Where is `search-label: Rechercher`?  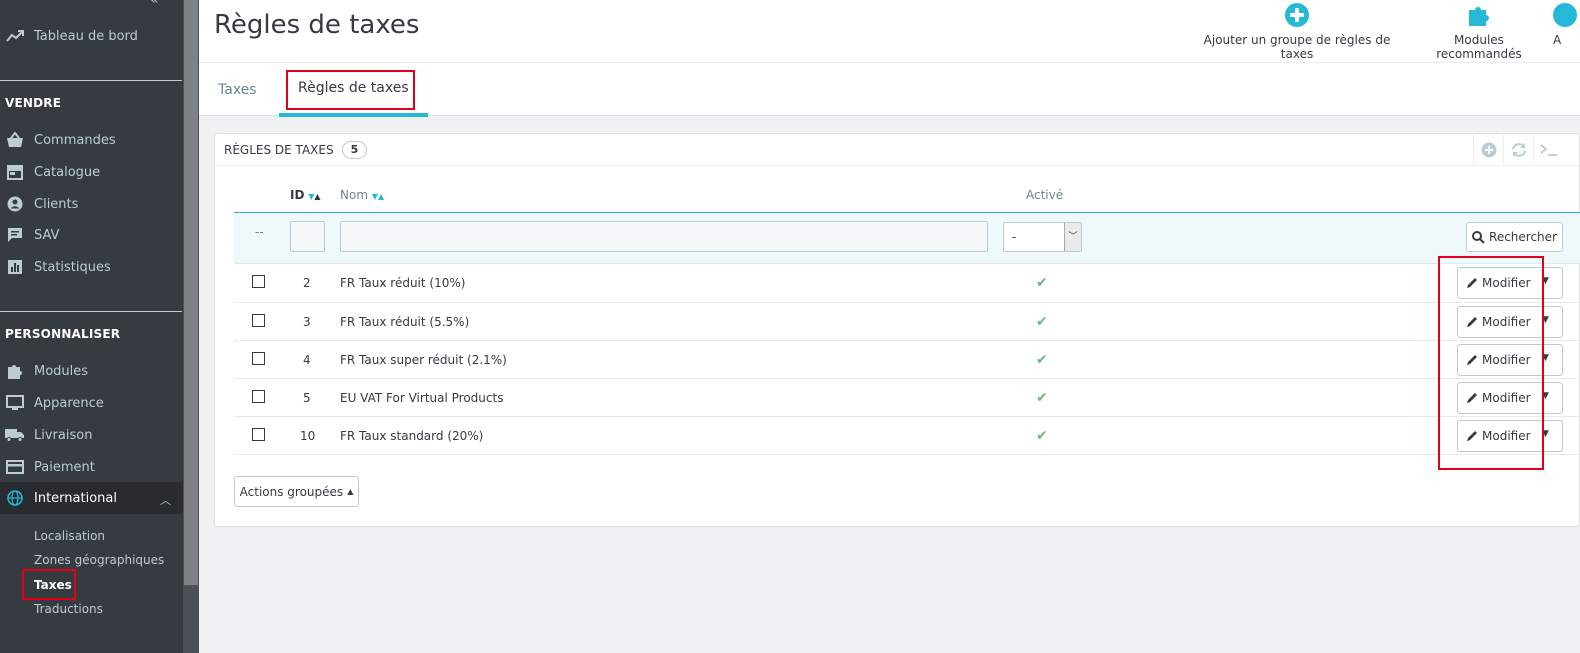 search-label: Rechercher is located at coordinates (1523, 237).